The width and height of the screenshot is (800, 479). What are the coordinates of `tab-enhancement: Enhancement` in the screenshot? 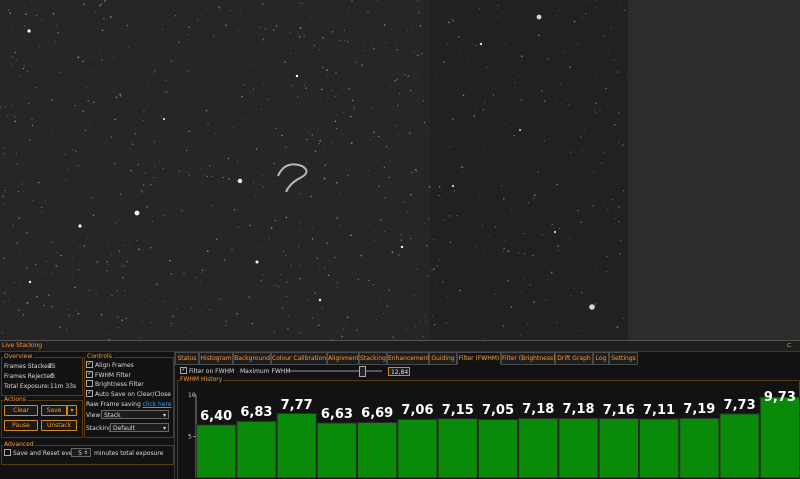 It's located at (408, 358).